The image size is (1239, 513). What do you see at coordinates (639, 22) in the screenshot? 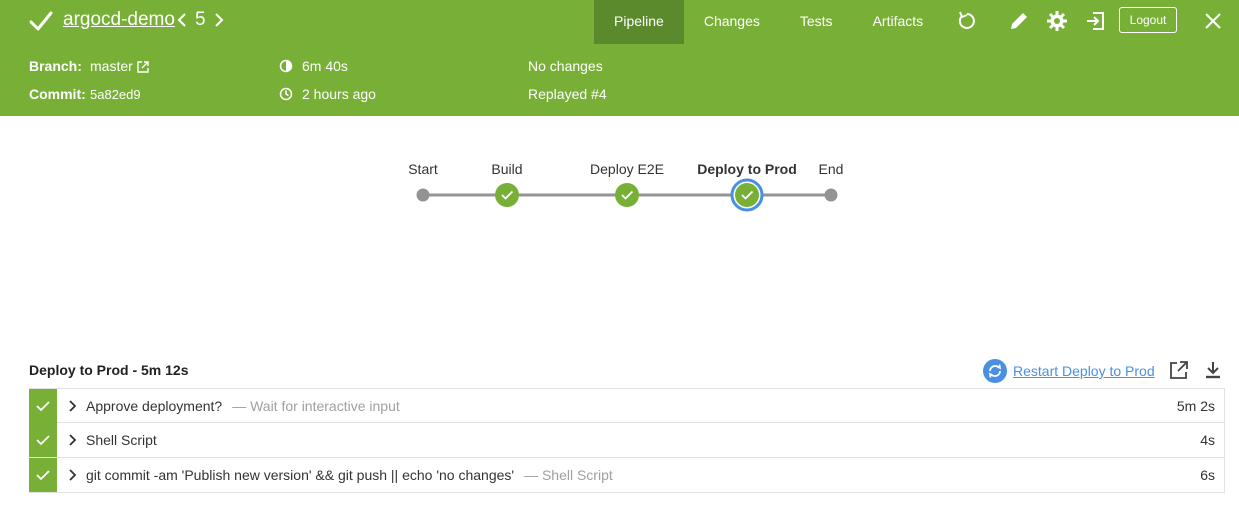
I see `tab-pipeline: Pipeline` at bounding box center [639, 22].